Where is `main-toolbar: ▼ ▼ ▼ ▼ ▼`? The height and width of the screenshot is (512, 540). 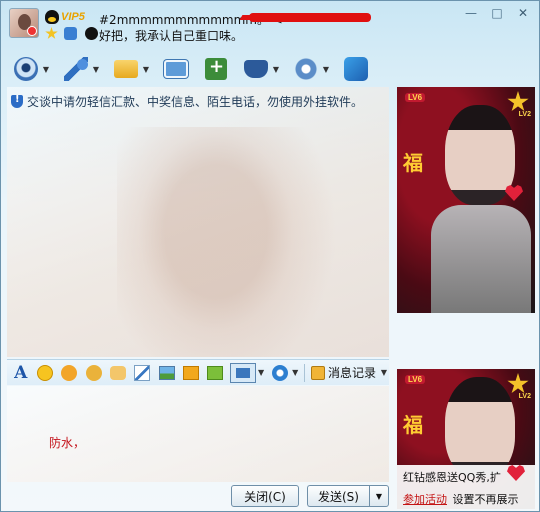
main-toolbar: ▼ ▼ ▼ ▼ ▼ is located at coordinates (191, 69).